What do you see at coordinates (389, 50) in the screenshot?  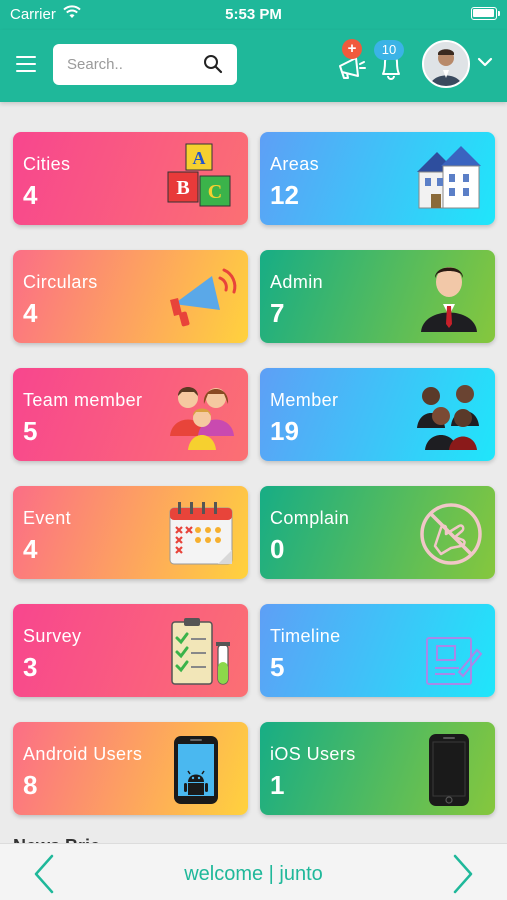 I see `notification-count-badge: 10` at bounding box center [389, 50].